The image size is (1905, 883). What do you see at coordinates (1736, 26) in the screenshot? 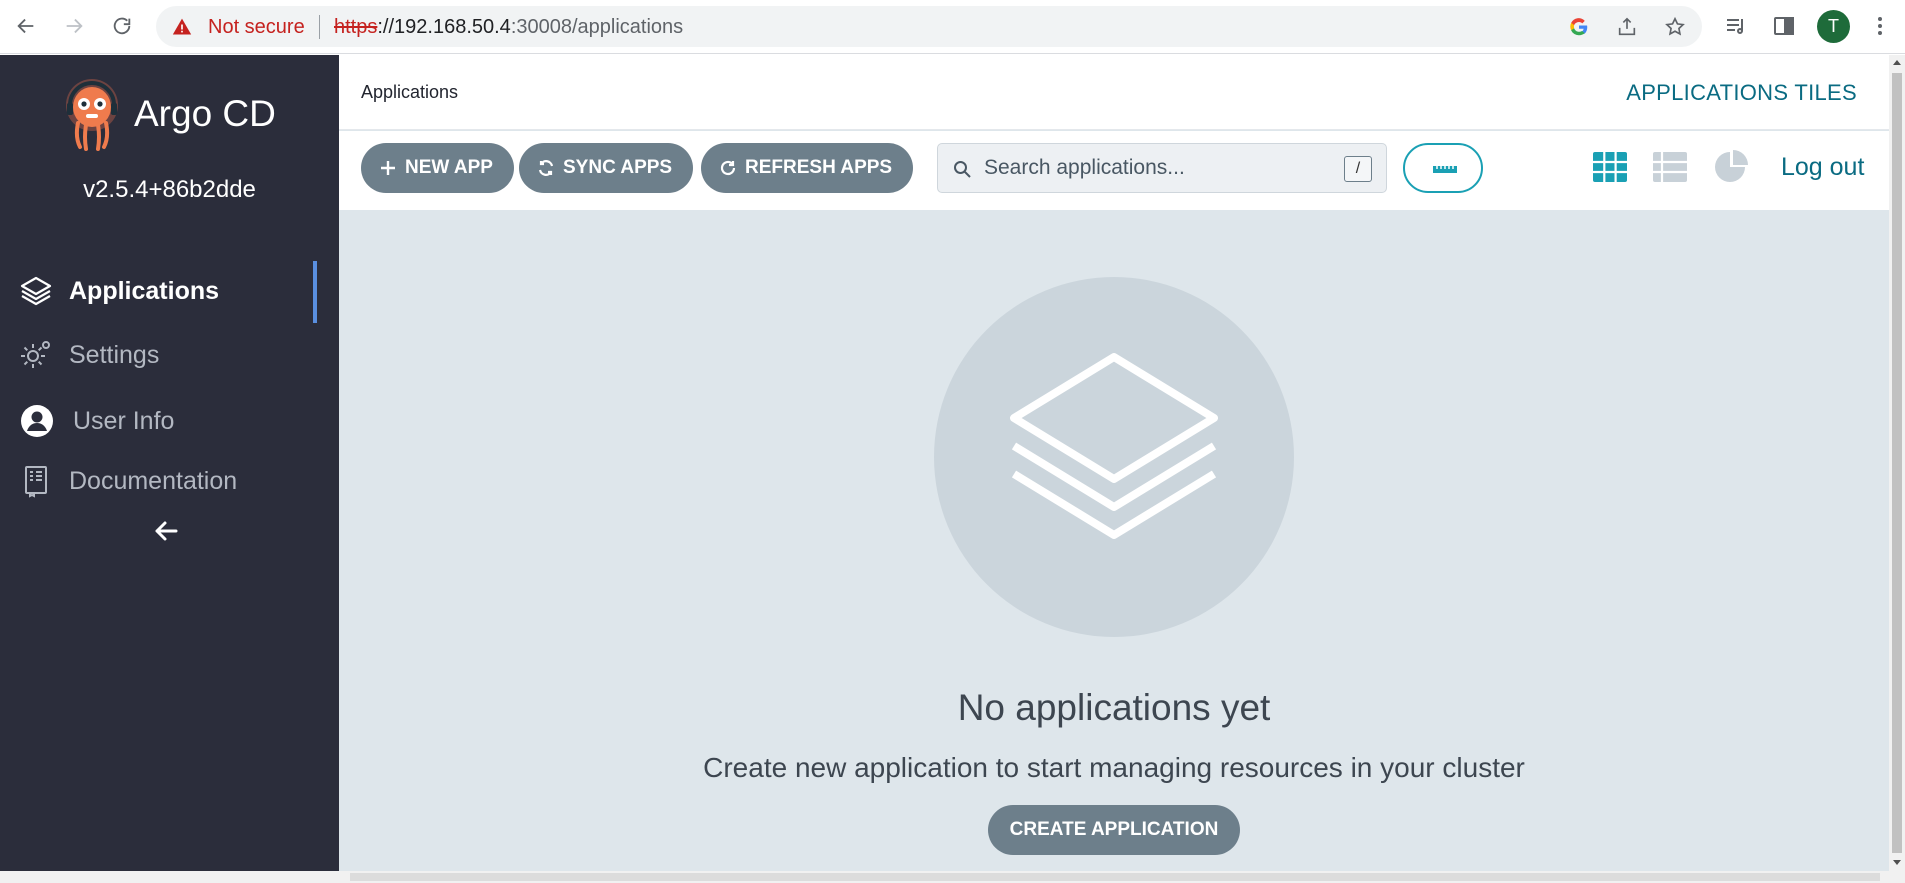
I see `media-control-icon` at bounding box center [1736, 26].